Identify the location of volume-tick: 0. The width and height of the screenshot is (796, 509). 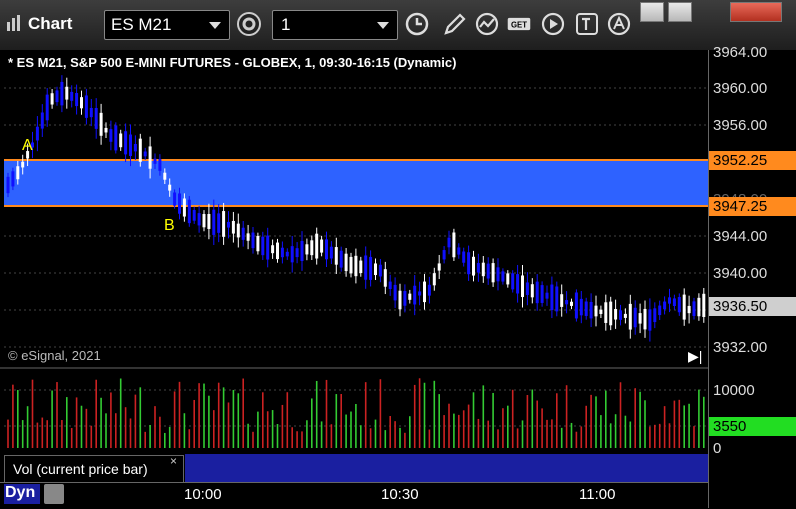
(717, 448).